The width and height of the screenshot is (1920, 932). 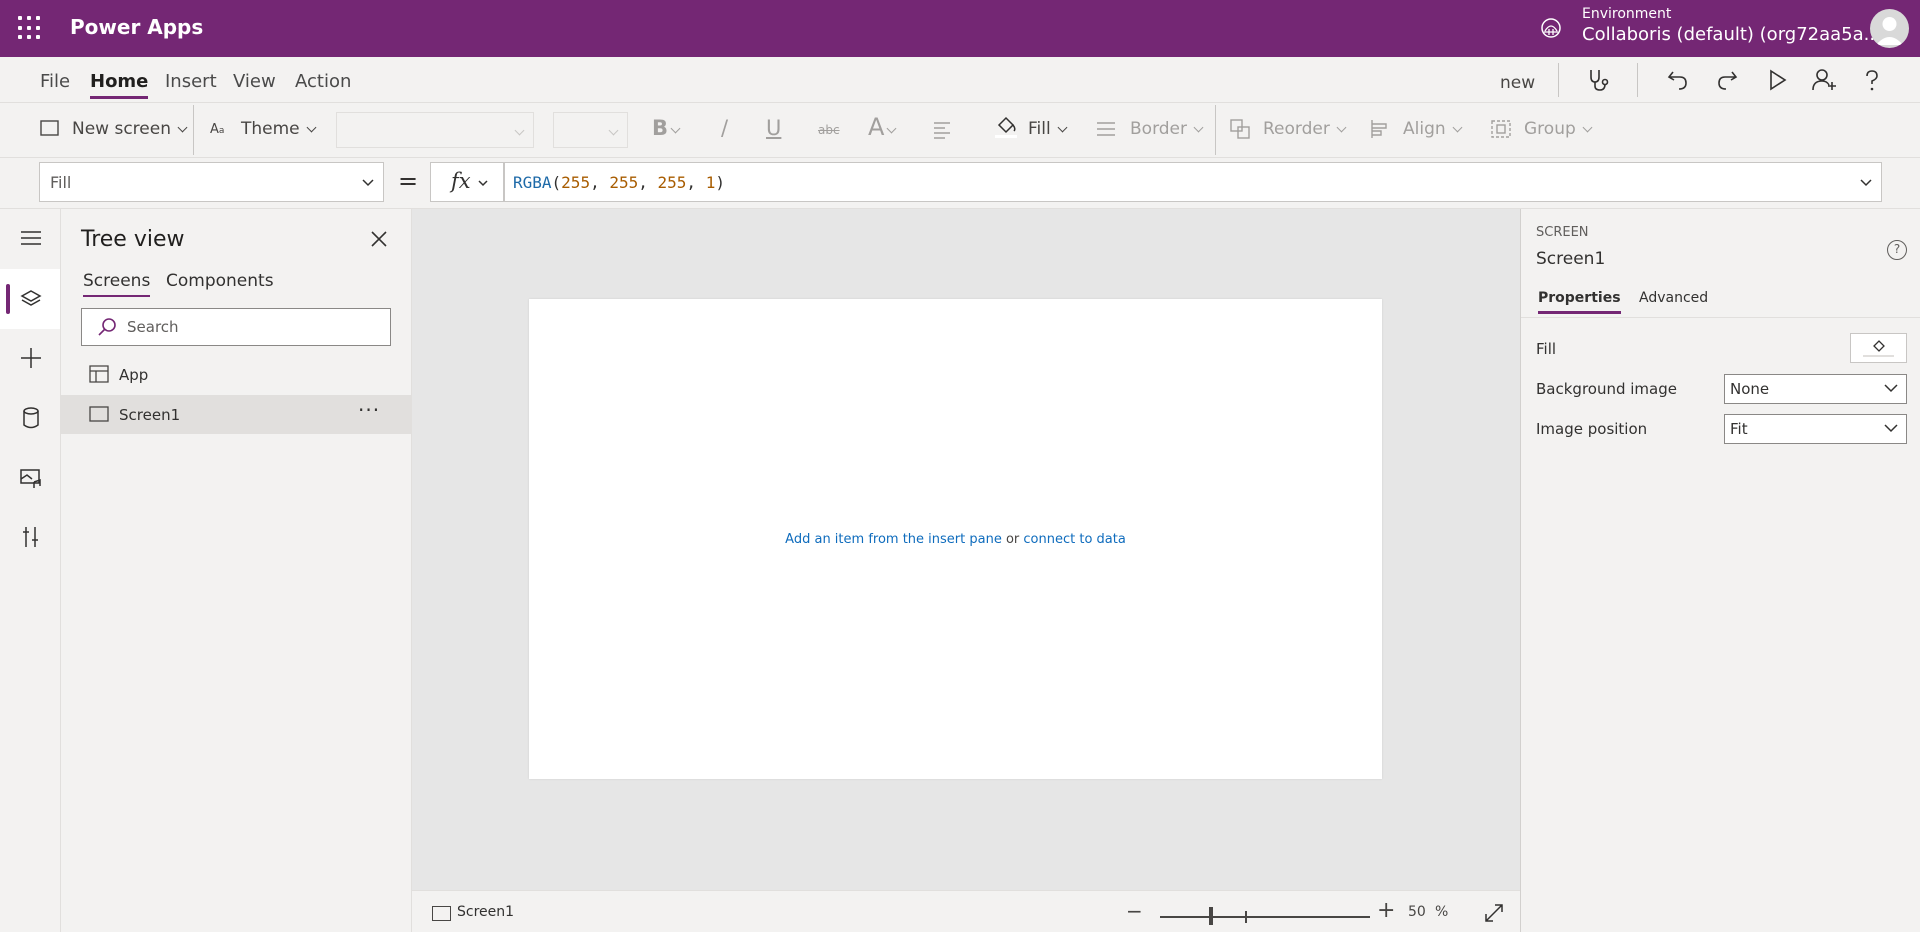 What do you see at coordinates (31, 299) in the screenshot?
I see `tree-view-icon` at bounding box center [31, 299].